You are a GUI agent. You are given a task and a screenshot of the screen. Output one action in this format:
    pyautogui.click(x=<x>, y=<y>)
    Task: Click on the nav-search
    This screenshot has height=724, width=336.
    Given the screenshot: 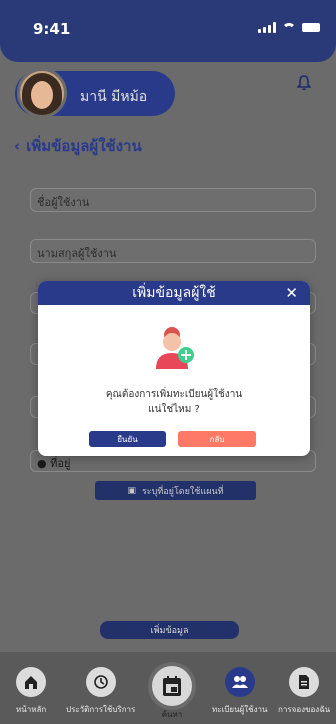 What is the action you would take?
    pyautogui.click(x=172, y=686)
    